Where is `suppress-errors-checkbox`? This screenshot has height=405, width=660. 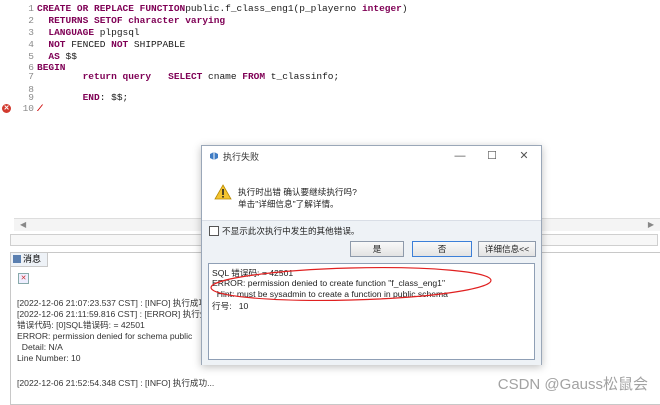 suppress-errors-checkbox is located at coordinates (214, 231).